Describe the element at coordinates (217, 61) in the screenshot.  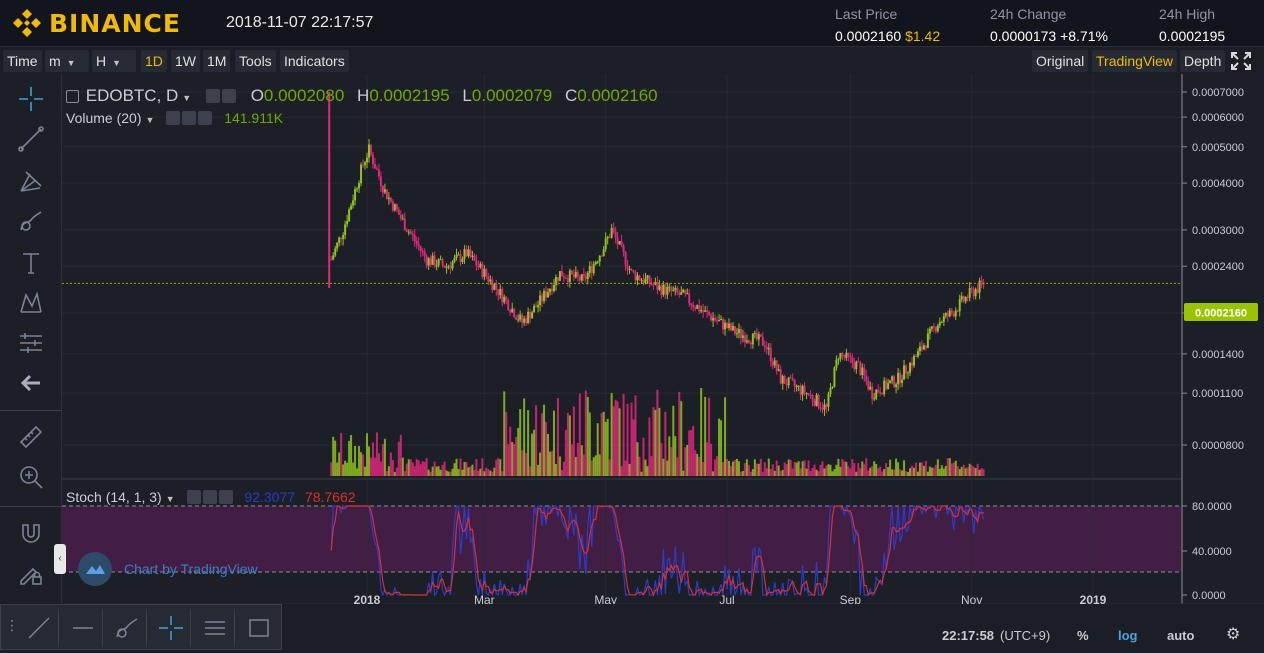
I see `interval-1m-button: 1M` at that location.